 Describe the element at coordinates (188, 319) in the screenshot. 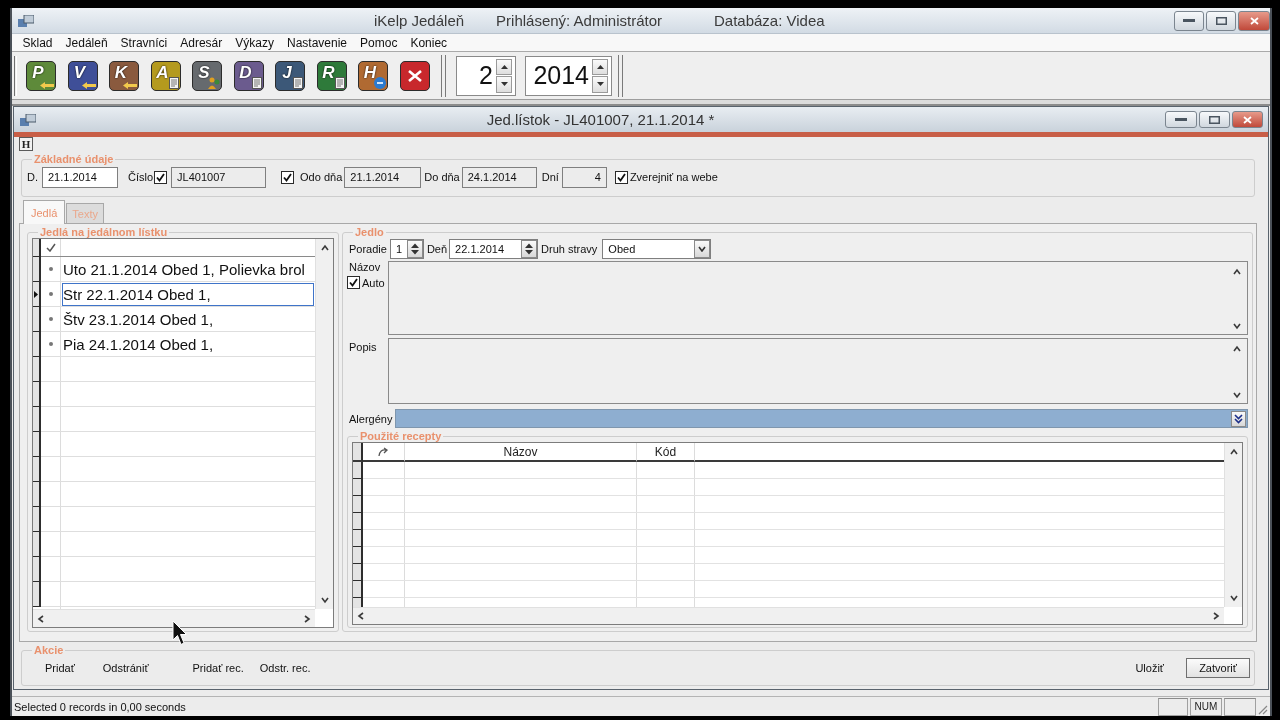

I see `table-cell: Štv 23.1.2014 Obed 1,` at that location.